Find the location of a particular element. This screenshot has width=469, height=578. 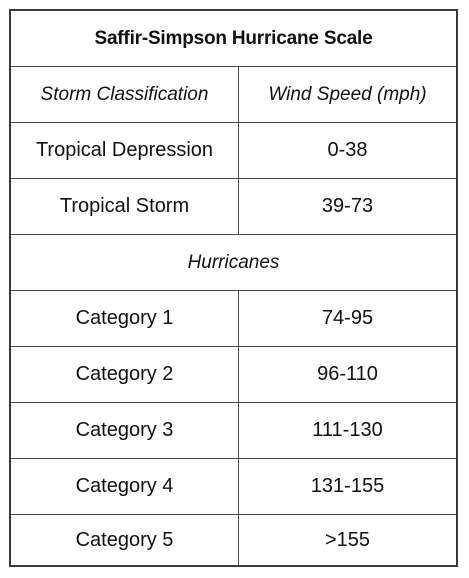

classification-cell: Tropical Storm is located at coordinates (125, 206).